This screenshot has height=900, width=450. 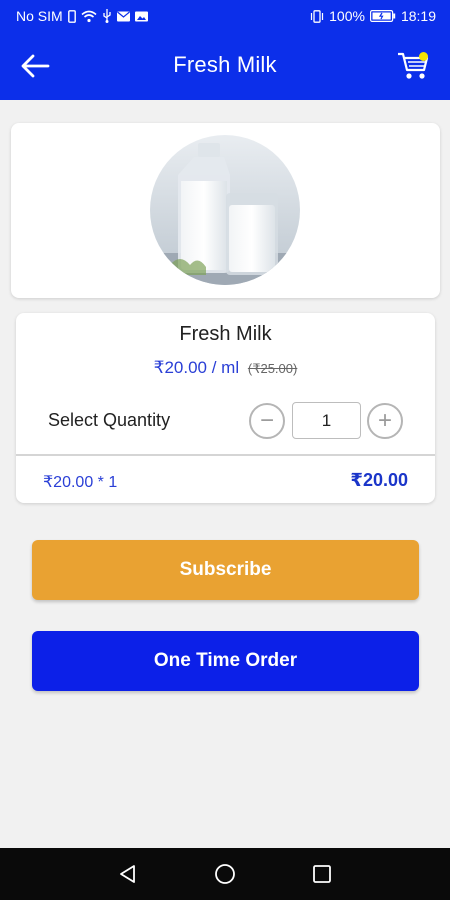 I want to click on navigation-bar, so click(x=225, y=874).